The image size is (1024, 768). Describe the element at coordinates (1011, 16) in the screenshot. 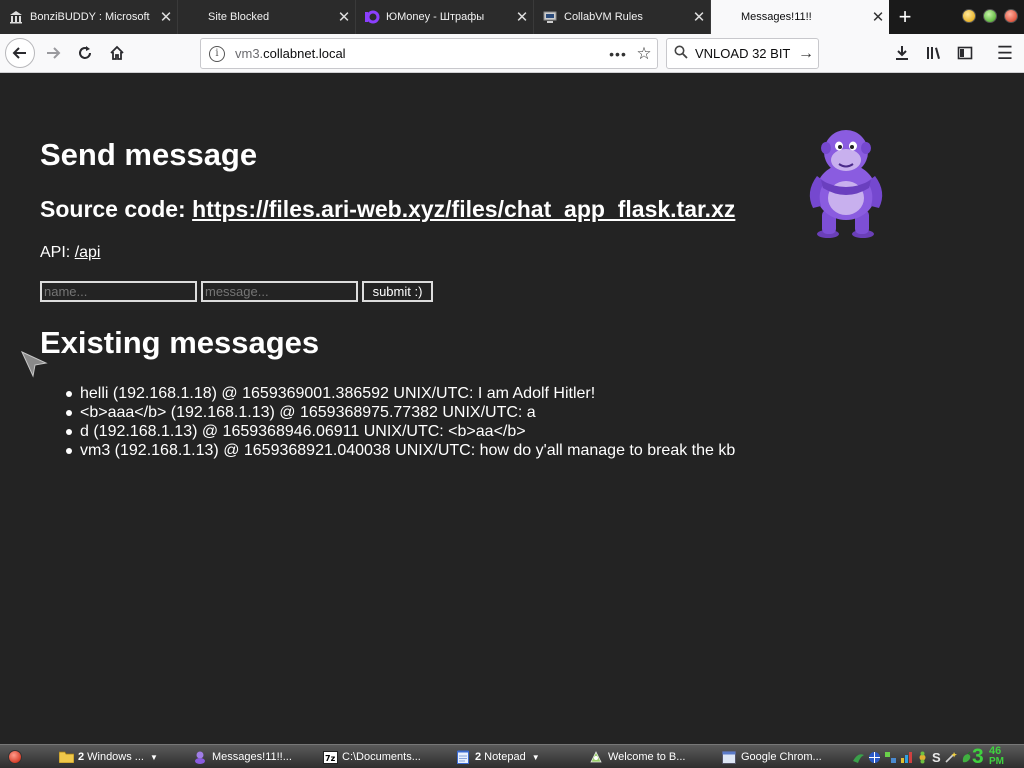

I see `close-window-button` at that location.